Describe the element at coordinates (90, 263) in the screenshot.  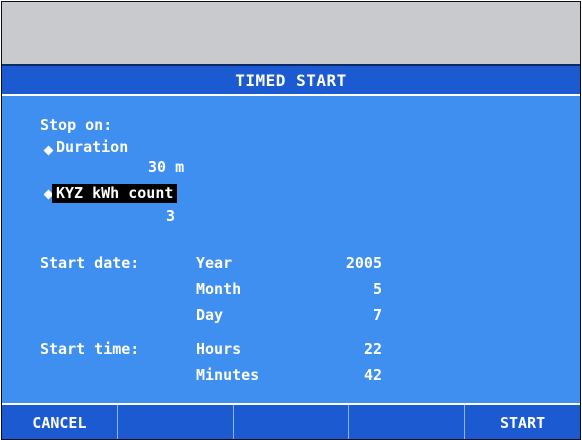
I see `start-date-label: Start date:` at that location.